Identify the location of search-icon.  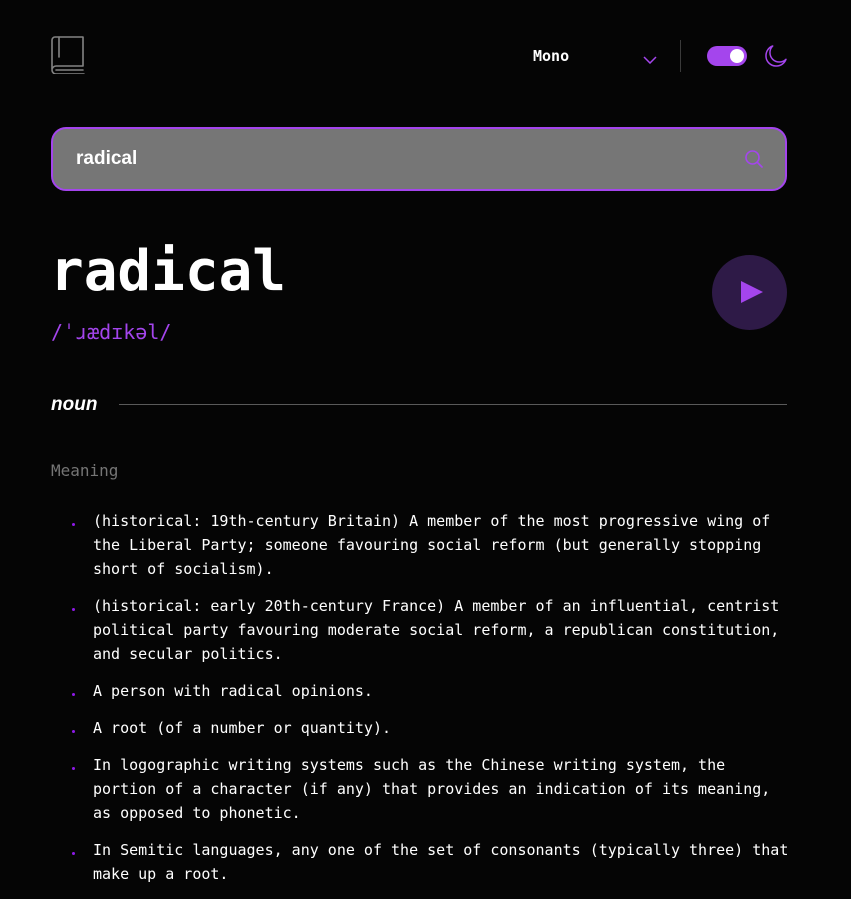
(754, 161).